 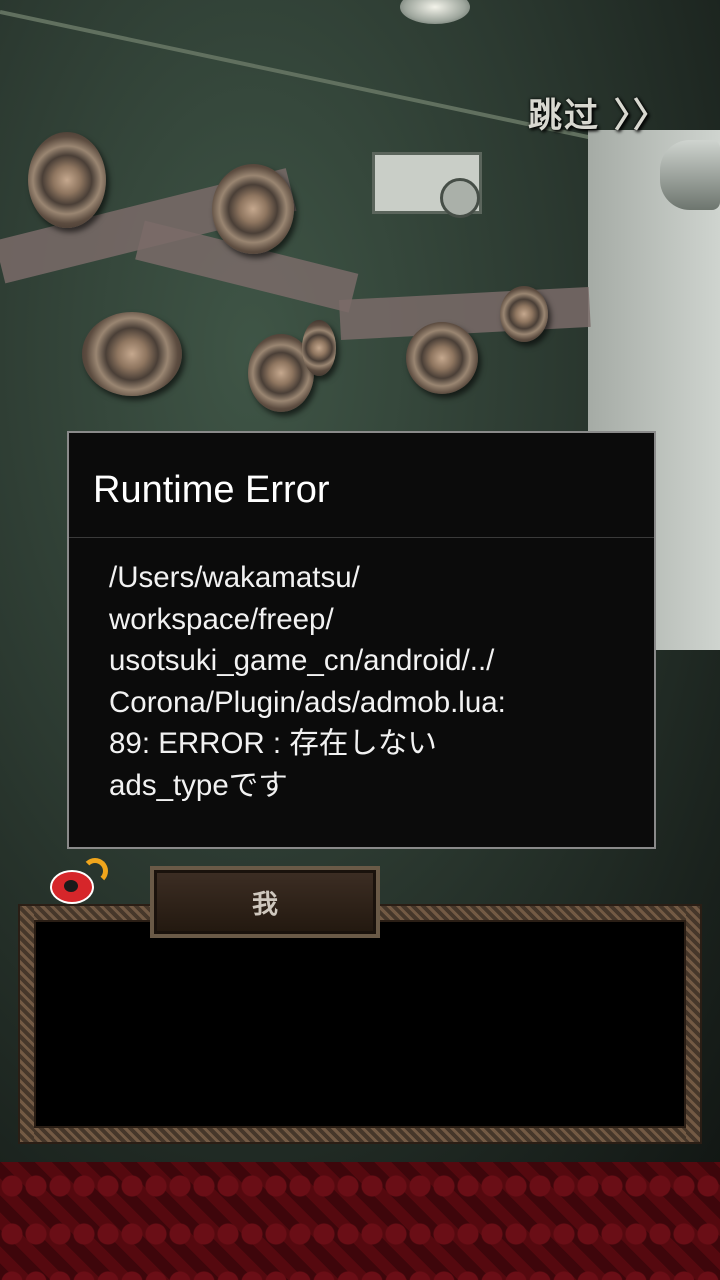 What do you see at coordinates (360, 1221) in the screenshot?
I see `red-carpet-floor` at bounding box center [360, 1221].